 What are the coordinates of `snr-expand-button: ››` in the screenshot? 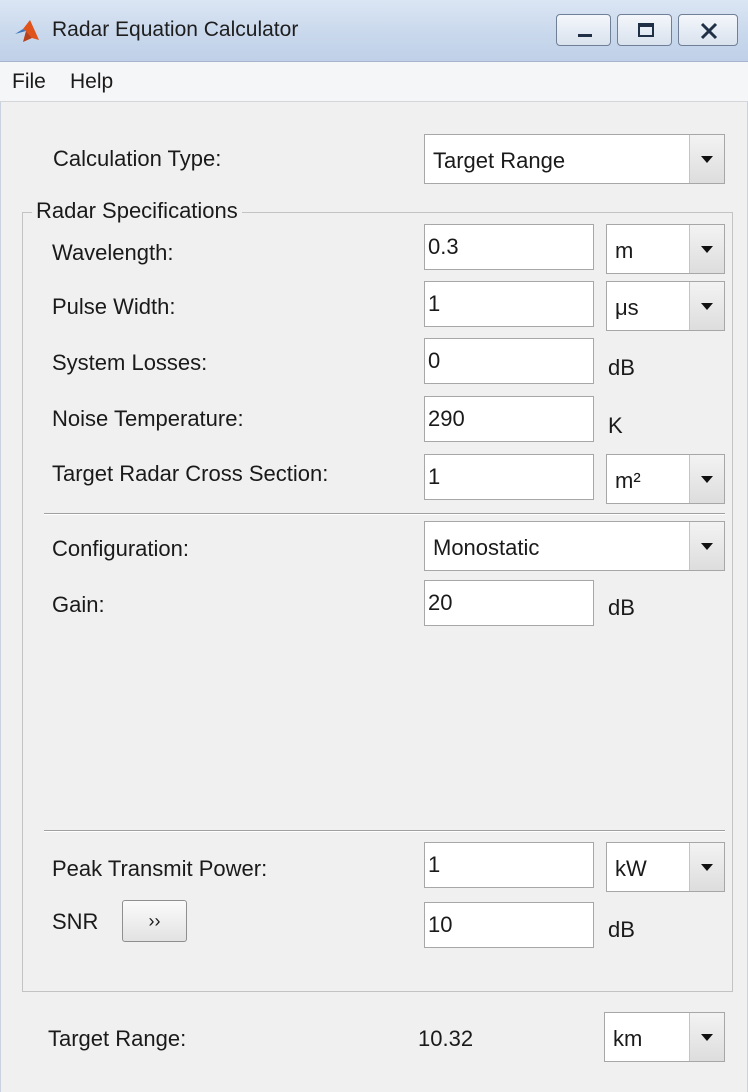 It's located at (154, 921).